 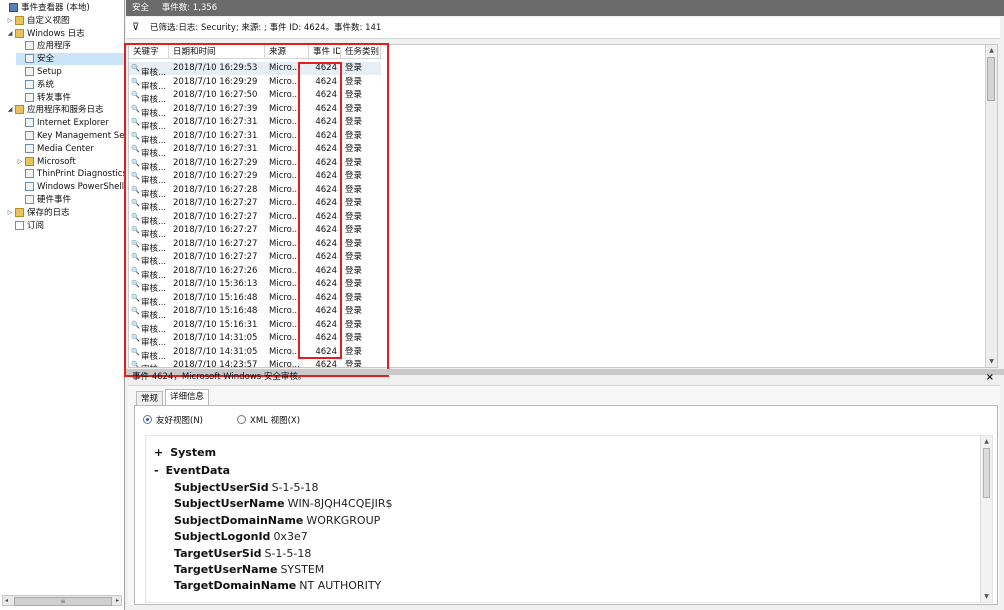 What do you see at coordinates (150, 398) in the screenshot?
I see `tab-general: 常规` at bounding box center [150, 398].